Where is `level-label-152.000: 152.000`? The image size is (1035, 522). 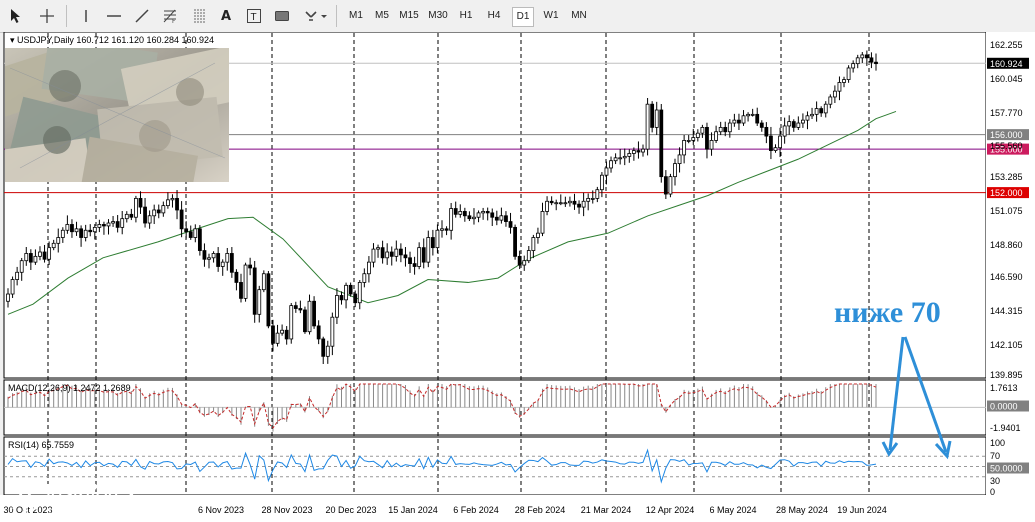 level-label-152.000: 152.000 is located at coordinates (1006, 193).